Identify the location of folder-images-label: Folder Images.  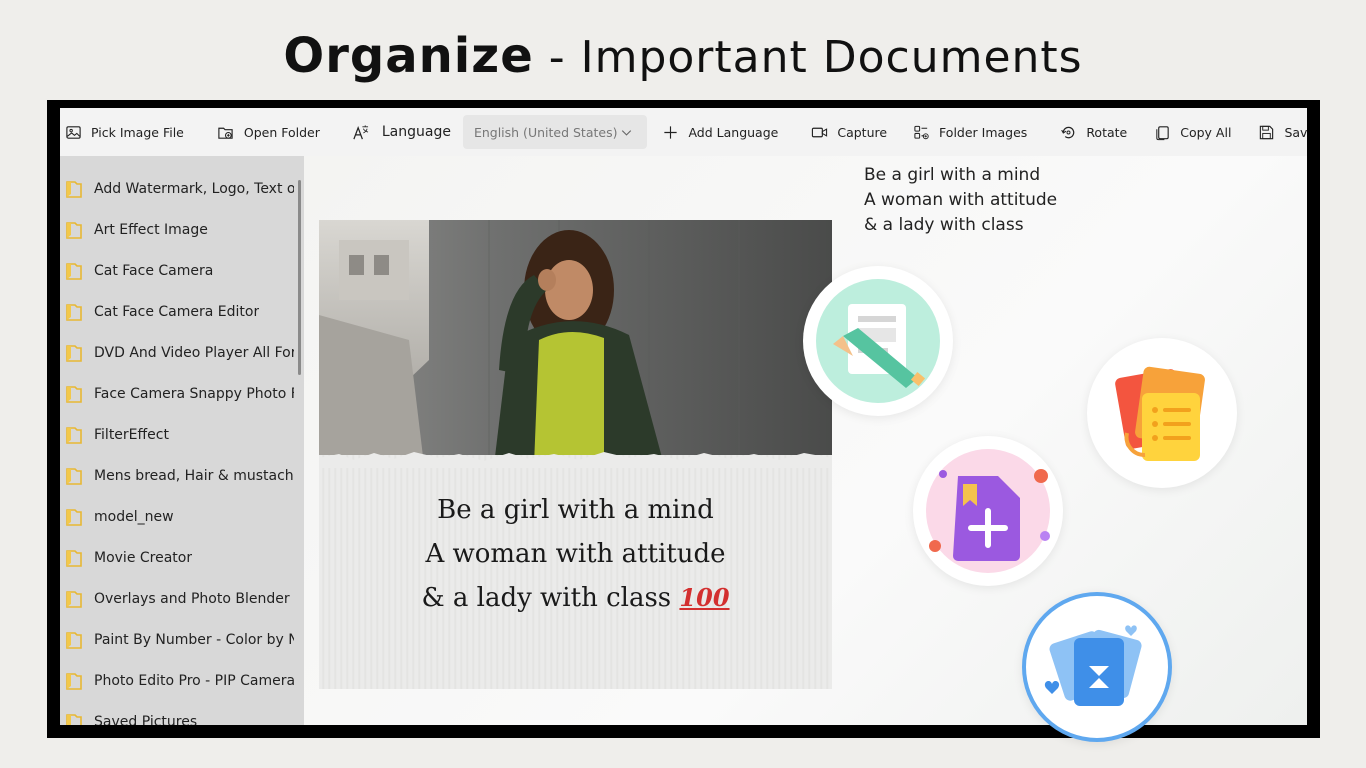
(983, 132).